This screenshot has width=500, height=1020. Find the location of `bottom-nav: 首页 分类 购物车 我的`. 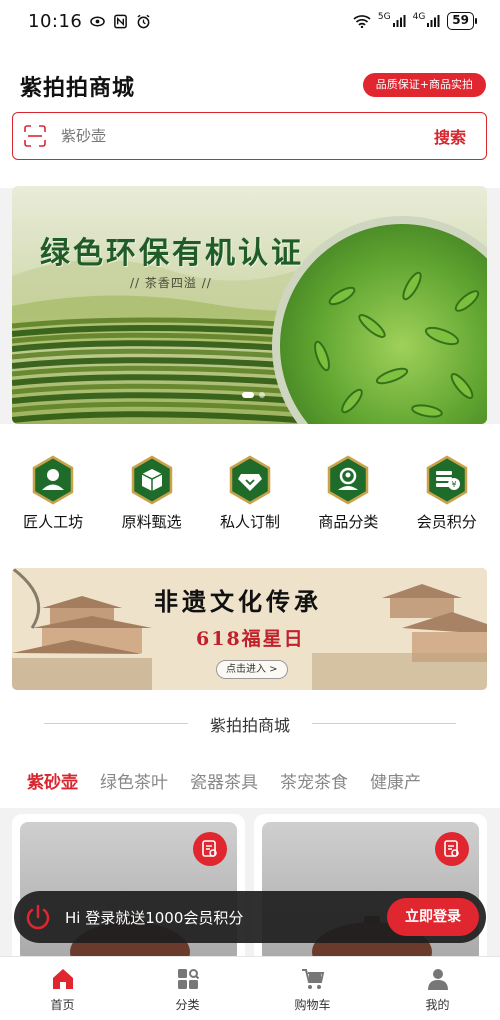

bottom-nav: 首页 分类 购物车 我的 is located at coordinates (250, 988).